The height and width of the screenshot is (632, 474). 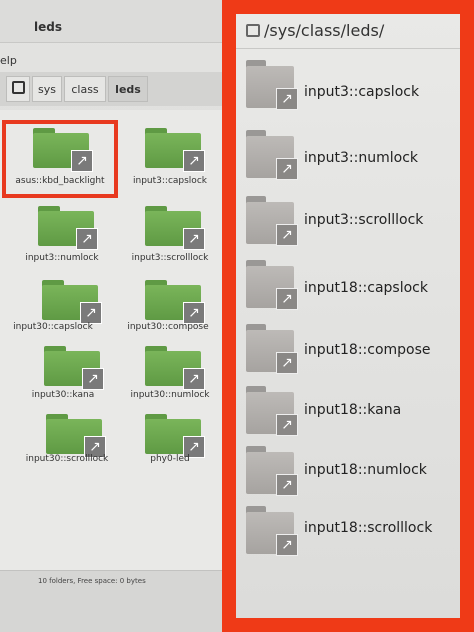 I want to click on location-path: /sys/class/leds/, so click(x=315, y=31).